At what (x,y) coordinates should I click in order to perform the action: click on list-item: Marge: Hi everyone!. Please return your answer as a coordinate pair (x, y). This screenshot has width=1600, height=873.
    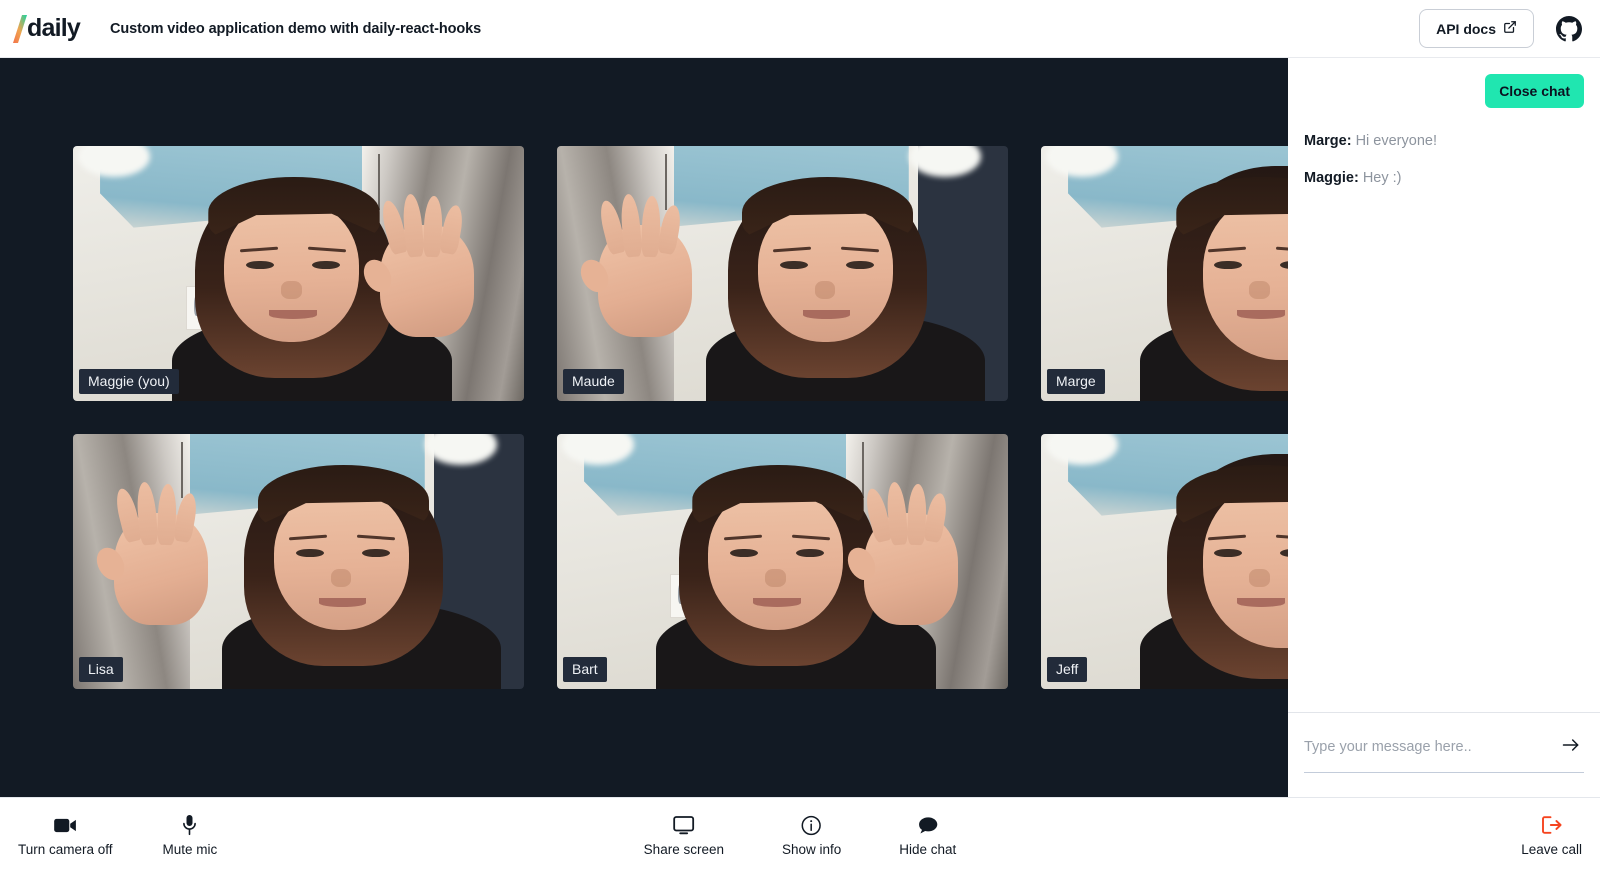
    Looking at the image, I should click on (1444, 141).